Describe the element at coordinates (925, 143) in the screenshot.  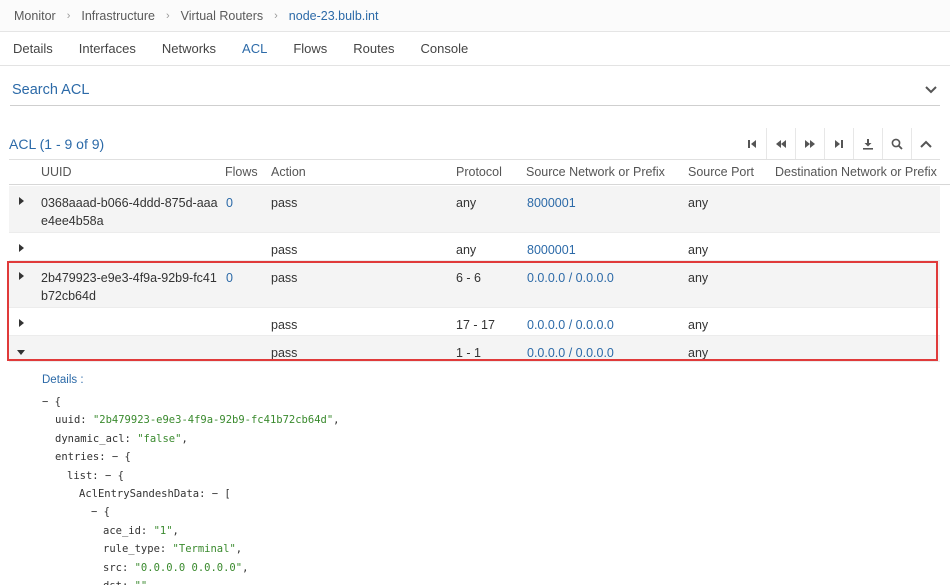
I see `chevron-up-icon` at that location.